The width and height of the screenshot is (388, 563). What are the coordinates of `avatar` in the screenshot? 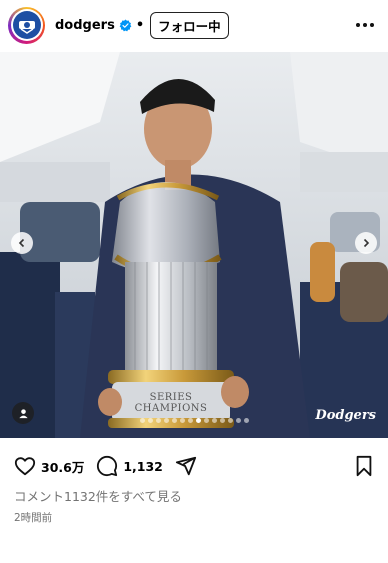 It's located at (26, 25).